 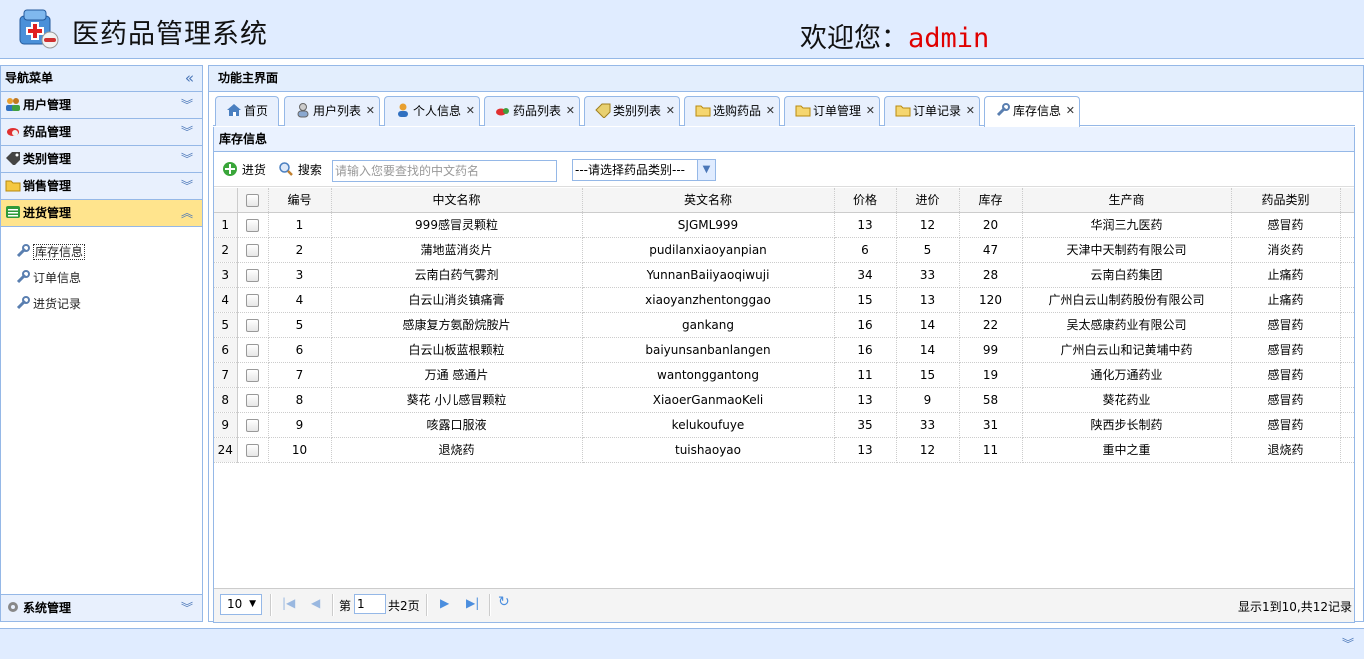 What do you see at coordinates (932, 111) in the screenshot?
I see `tab-order-records: 订单记录 ✕` at bounding box center [932, 111].